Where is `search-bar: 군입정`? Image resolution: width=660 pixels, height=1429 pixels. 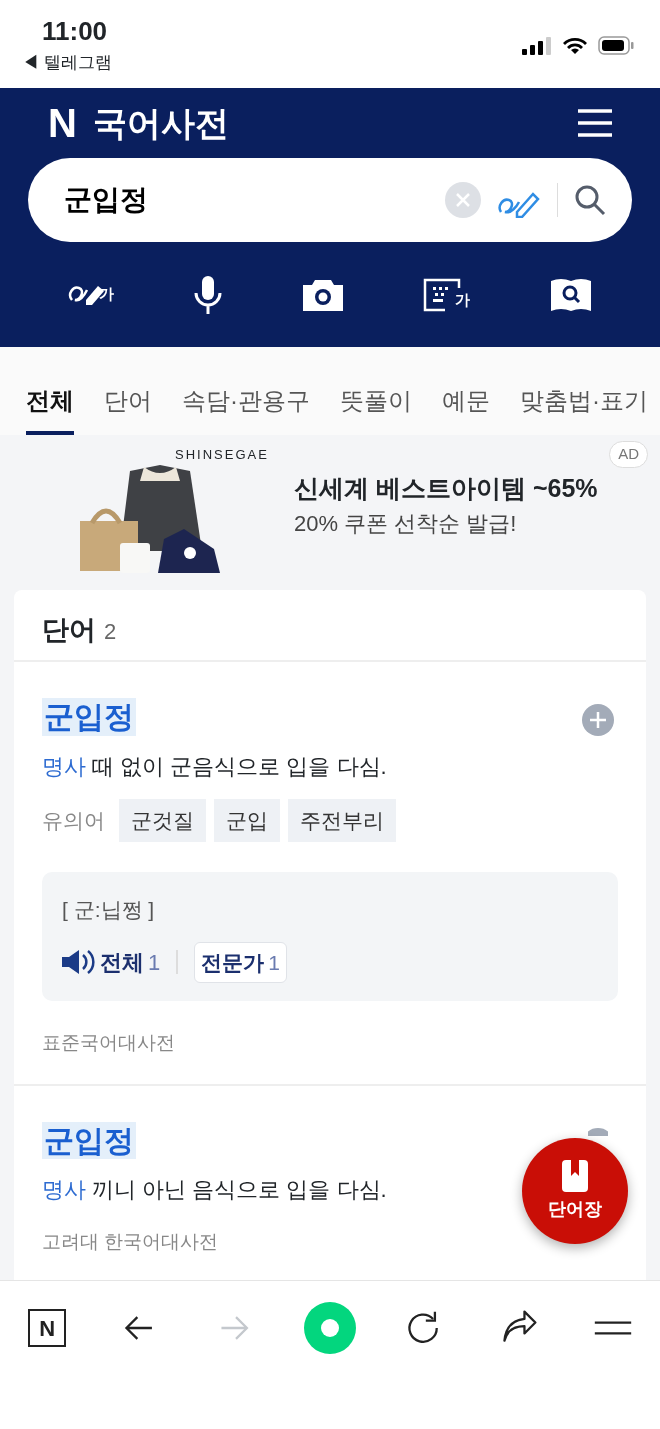
search-bar: 군입정 is located at coordinates (330, 200).